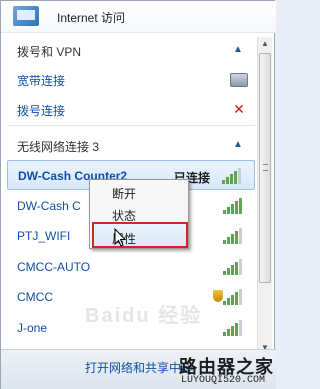 This screenshot has height=389, width=320. Describe the element at coordinates (131, 125) in the screenshot. I see `section-divider` at that location.